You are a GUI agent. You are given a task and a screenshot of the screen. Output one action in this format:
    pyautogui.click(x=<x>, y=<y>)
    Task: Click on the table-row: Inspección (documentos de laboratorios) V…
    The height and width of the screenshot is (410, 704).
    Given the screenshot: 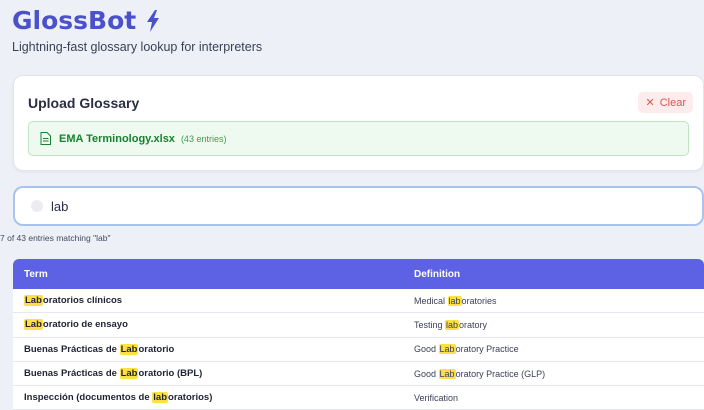 What is the action you would take?
    pyautogui.click(x=358, y=398)
    